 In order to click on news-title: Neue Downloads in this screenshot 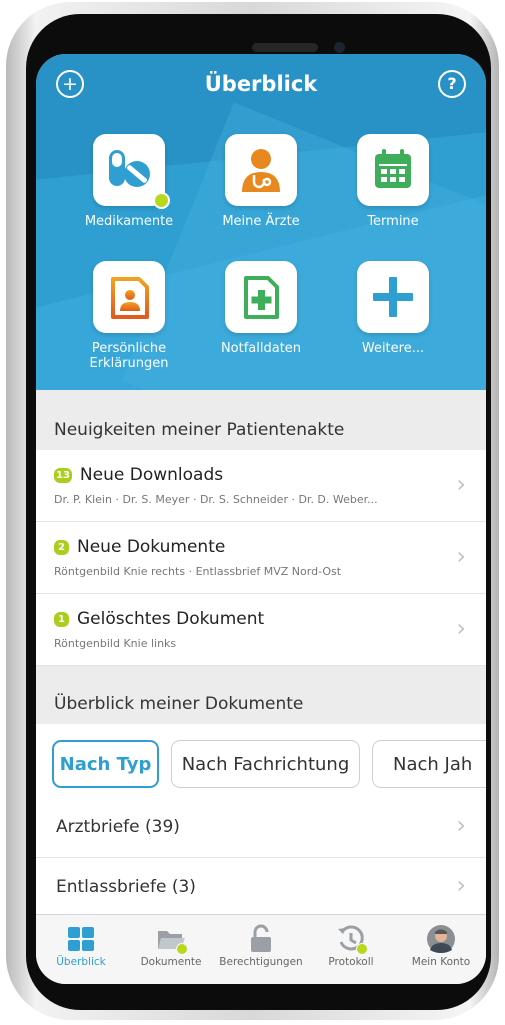, I will do `click(151, 475)`.